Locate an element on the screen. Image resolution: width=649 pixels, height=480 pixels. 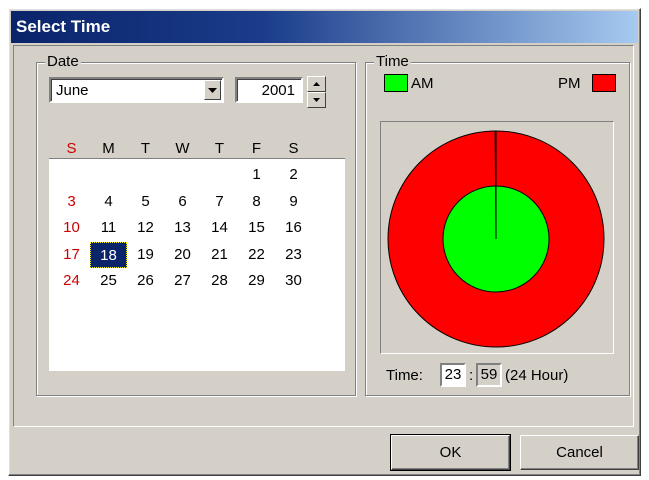
year-value: 2001 is located at coordinates (278, 90).